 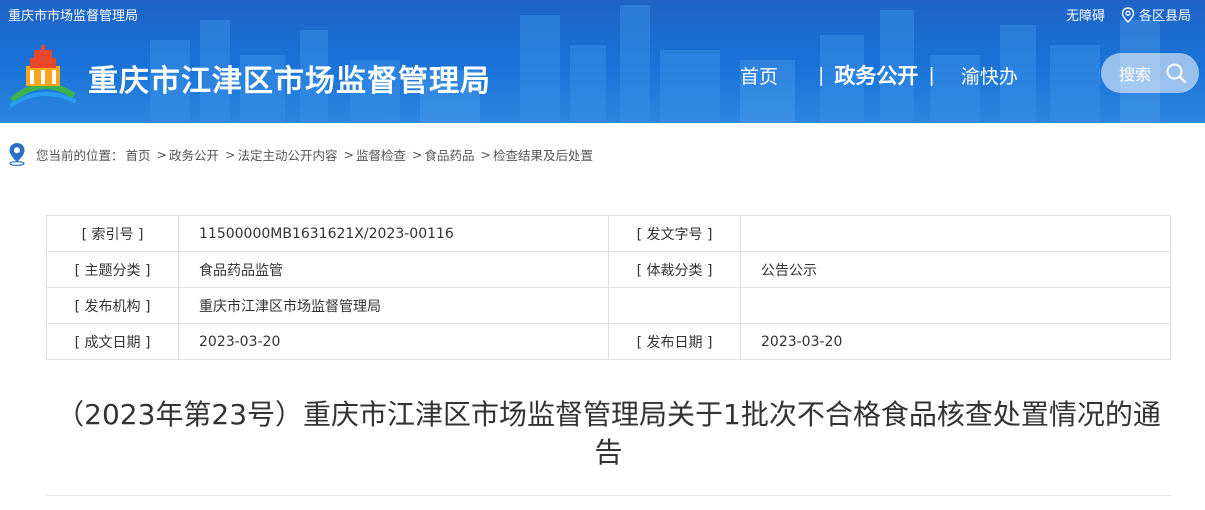 I want to click on meta-label: [ 发布日期 ], so click(x=674, y=341).